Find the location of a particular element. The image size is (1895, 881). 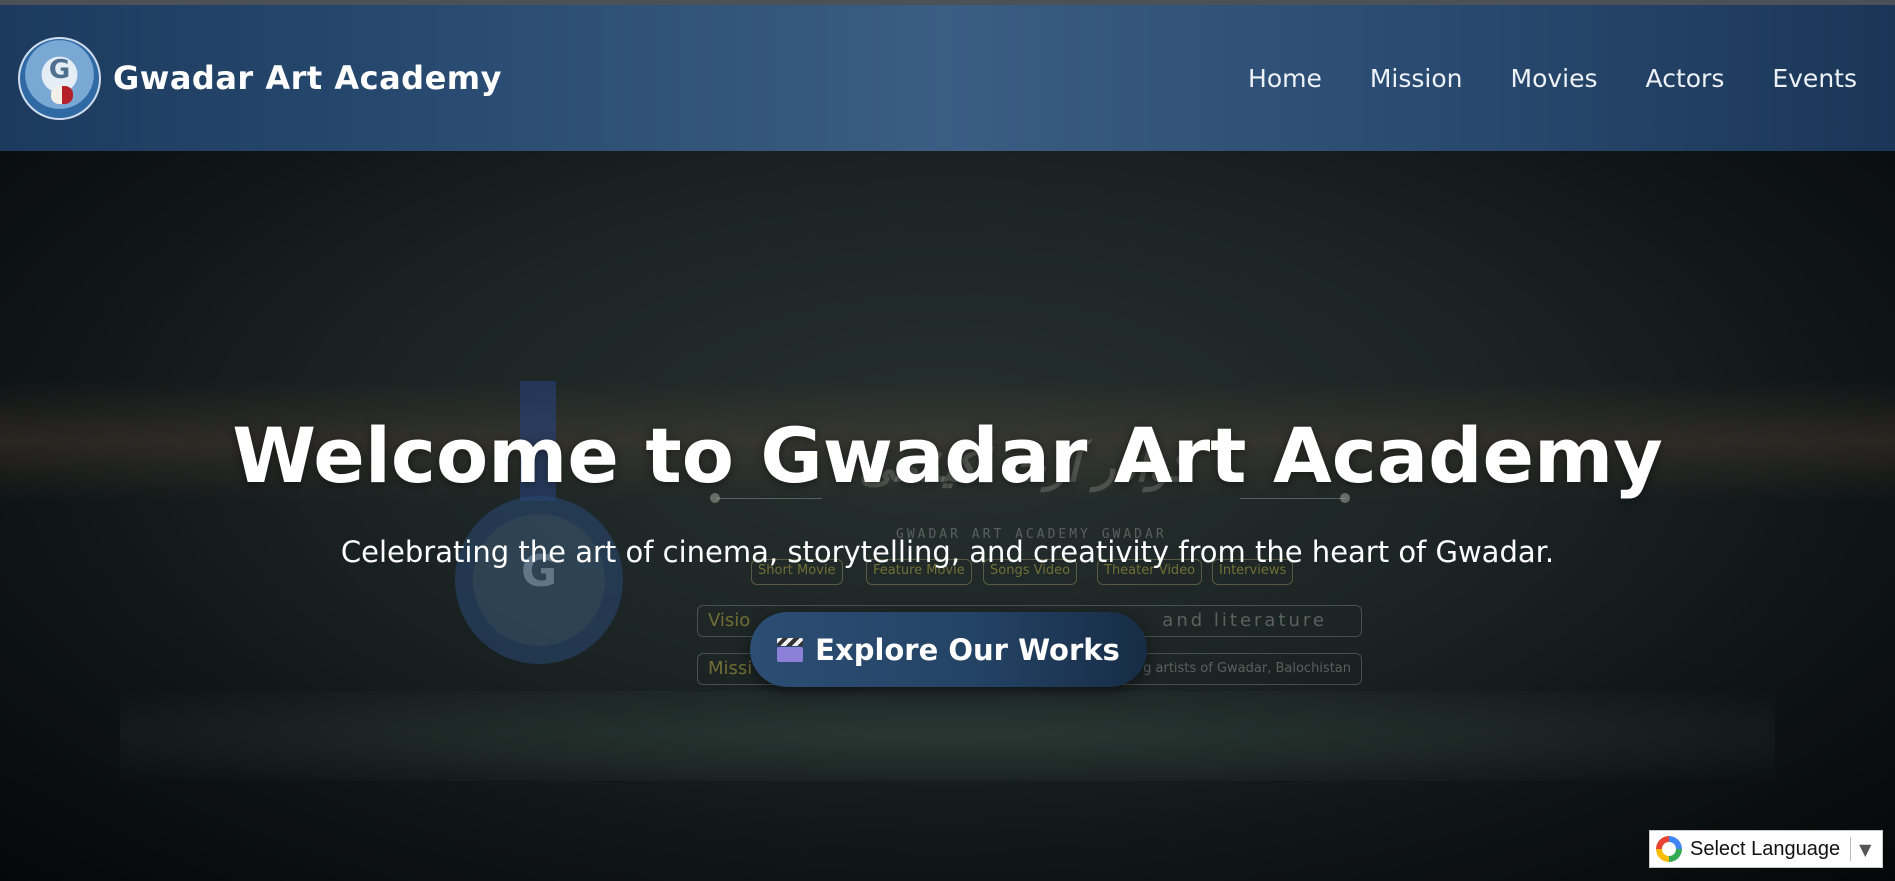

divider is located at coordinates (1851, 849).